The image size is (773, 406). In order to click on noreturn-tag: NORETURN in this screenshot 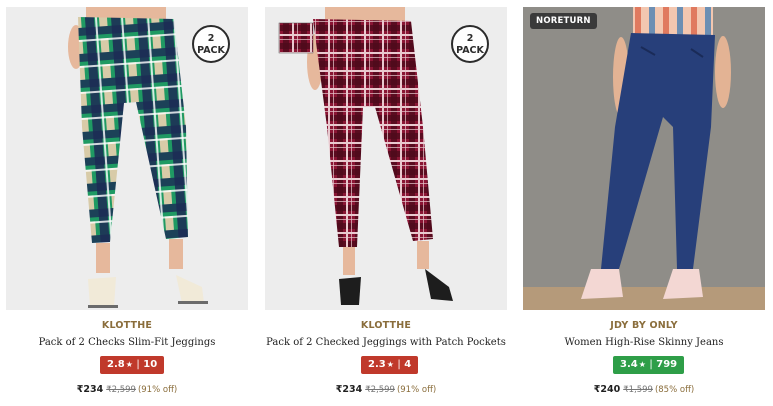, I will do `click(563, 21)`.